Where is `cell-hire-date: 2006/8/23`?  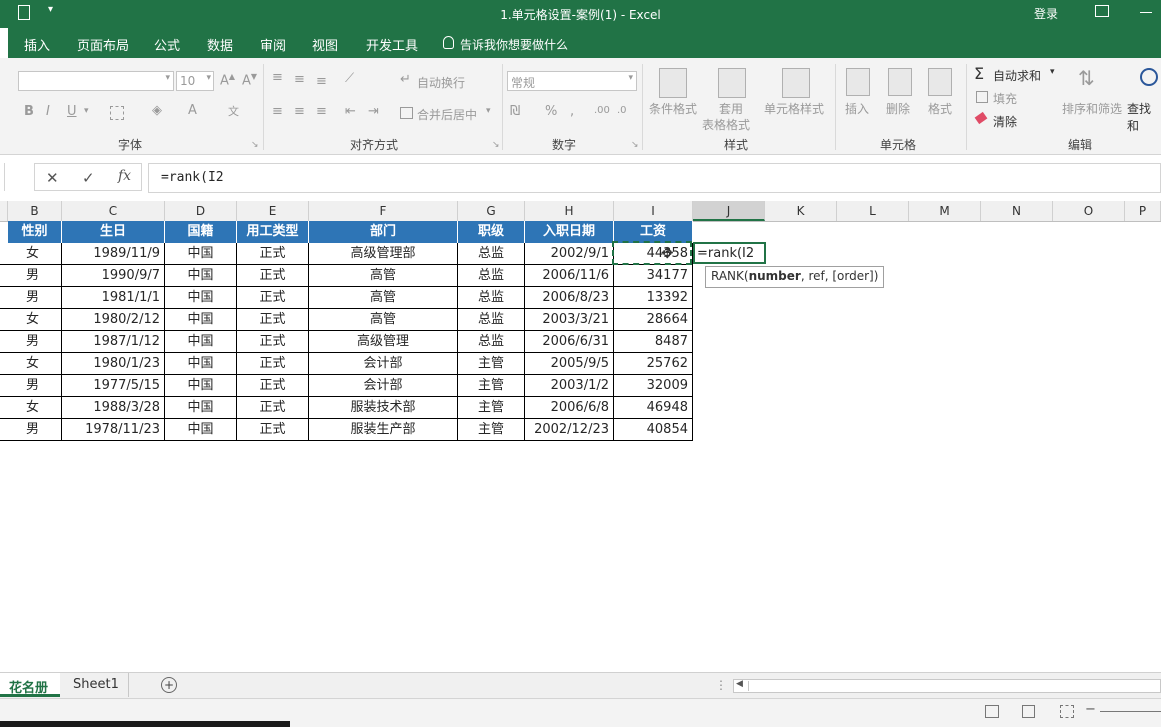 cell-hire-date: 2006/8/23 is located at coordinates (569, 298).